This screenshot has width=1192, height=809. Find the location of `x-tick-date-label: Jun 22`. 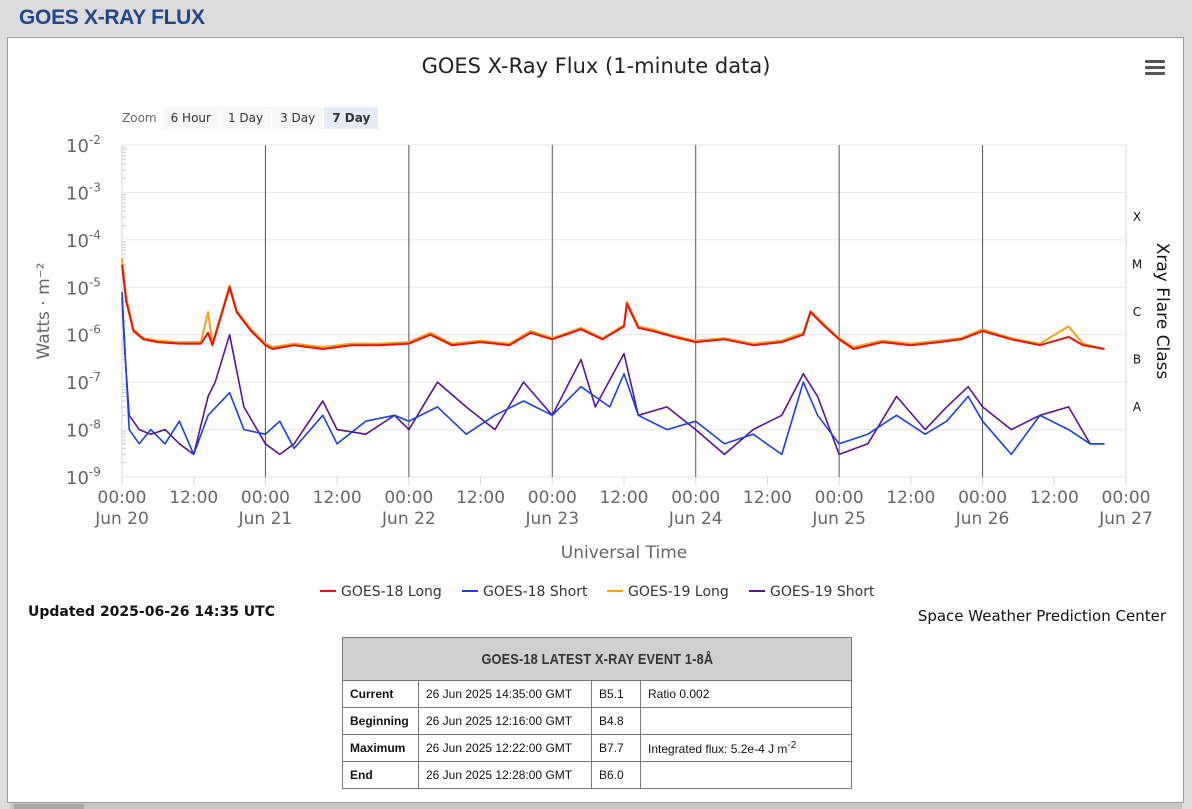

x-tick-date-label: Jun 22 is located at coordinates (408, 519).